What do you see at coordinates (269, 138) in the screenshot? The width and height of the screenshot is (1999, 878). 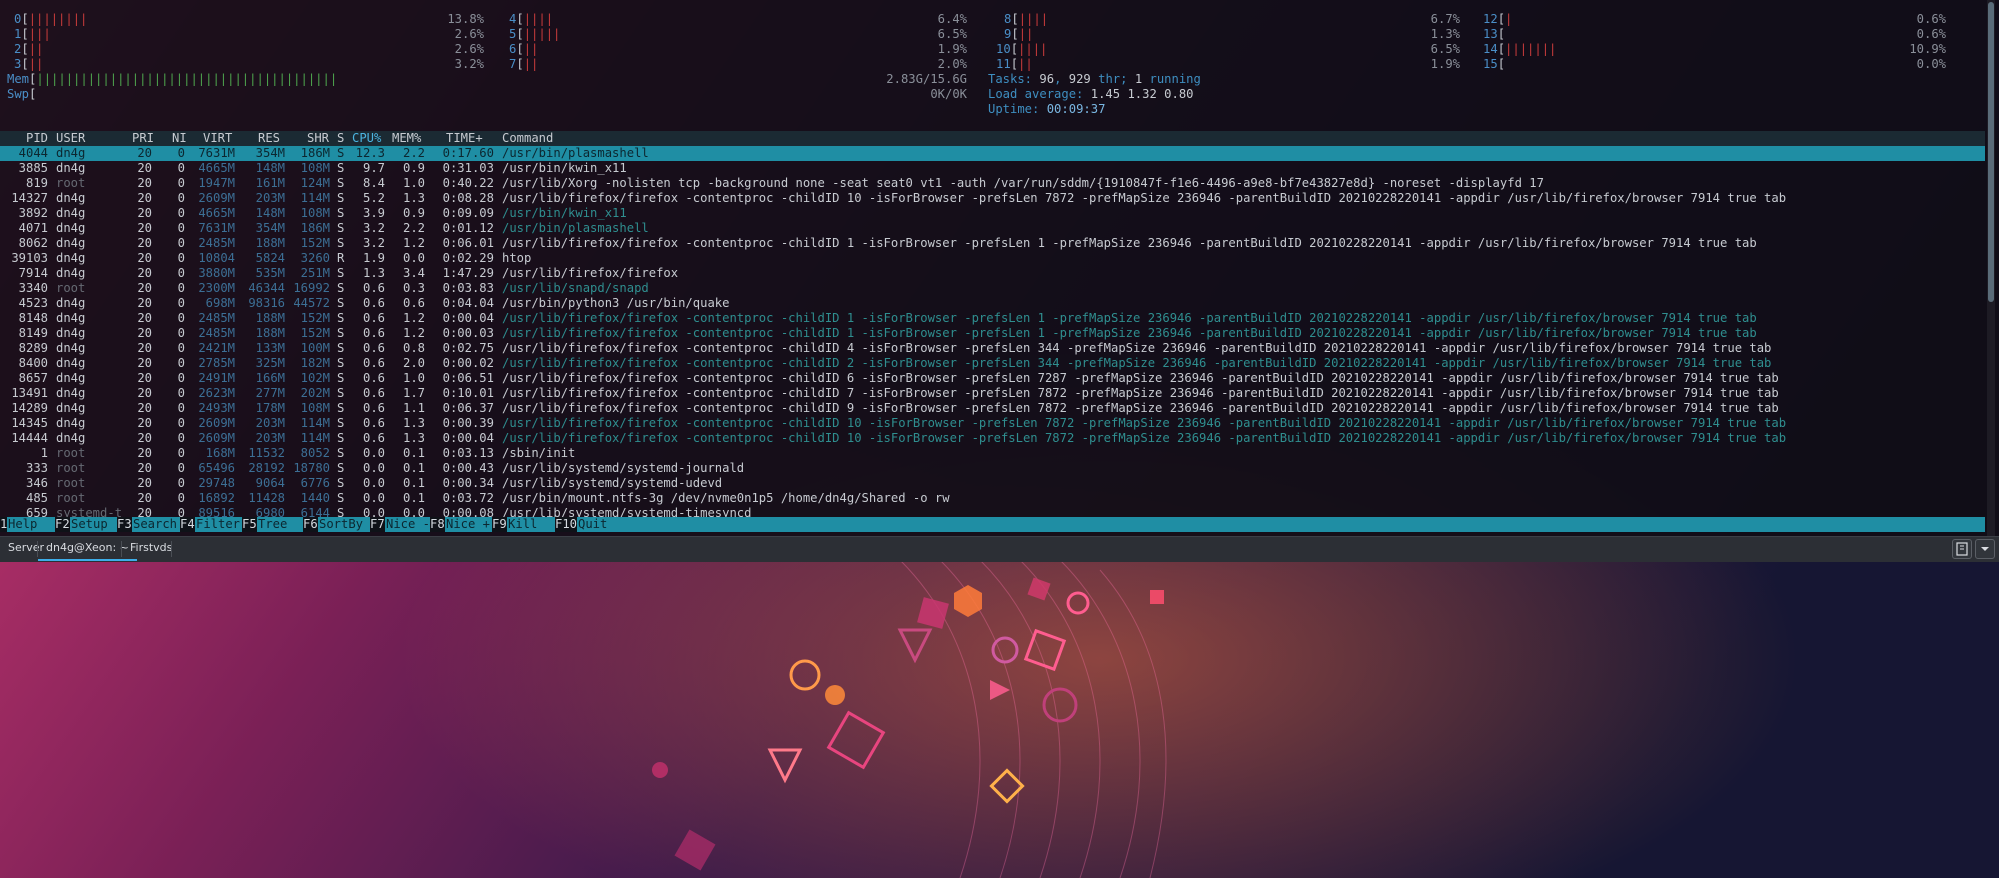 I see `col-res: RES` at bounding box center [269, 138].